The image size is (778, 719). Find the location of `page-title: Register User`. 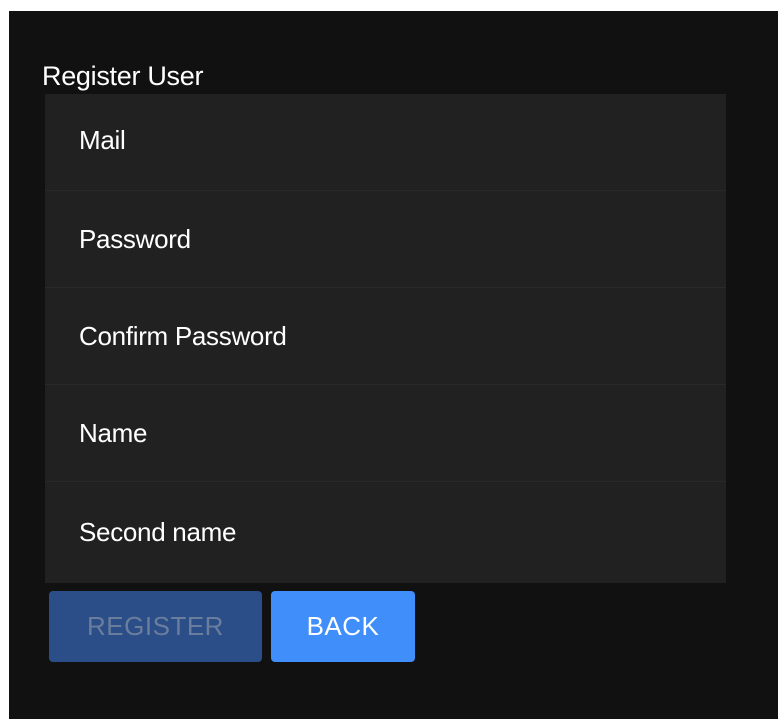

page-title: Register User is located at coordinates (123, 76).